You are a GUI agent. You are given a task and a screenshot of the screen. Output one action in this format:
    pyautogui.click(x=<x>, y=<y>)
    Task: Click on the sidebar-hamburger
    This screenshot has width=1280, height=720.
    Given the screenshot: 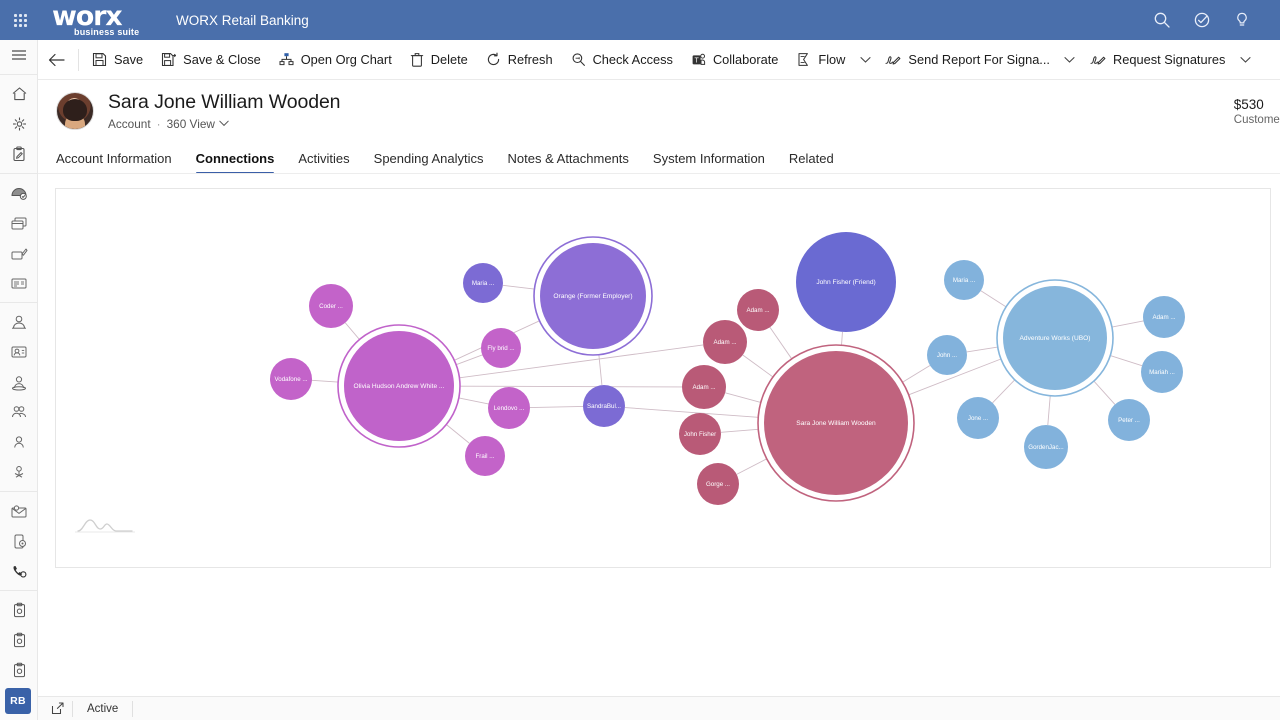 What is the action you would take?
    pyautogui.click(x=18, y=55)
    